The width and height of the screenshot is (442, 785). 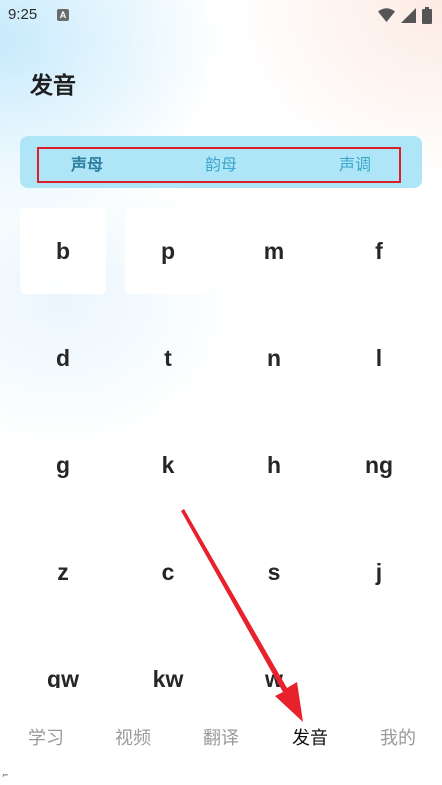 I want to click on status-icons, so click(x=405, y=17).